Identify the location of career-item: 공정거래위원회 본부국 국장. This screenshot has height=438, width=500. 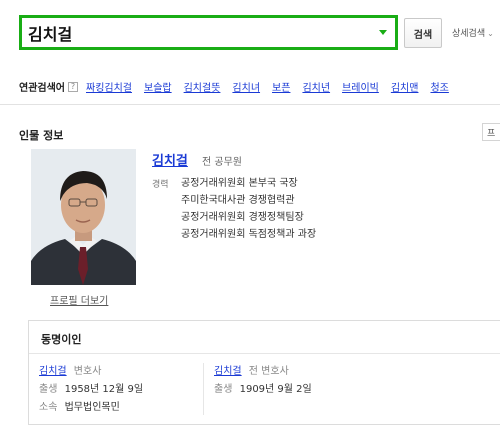
(239, 183).